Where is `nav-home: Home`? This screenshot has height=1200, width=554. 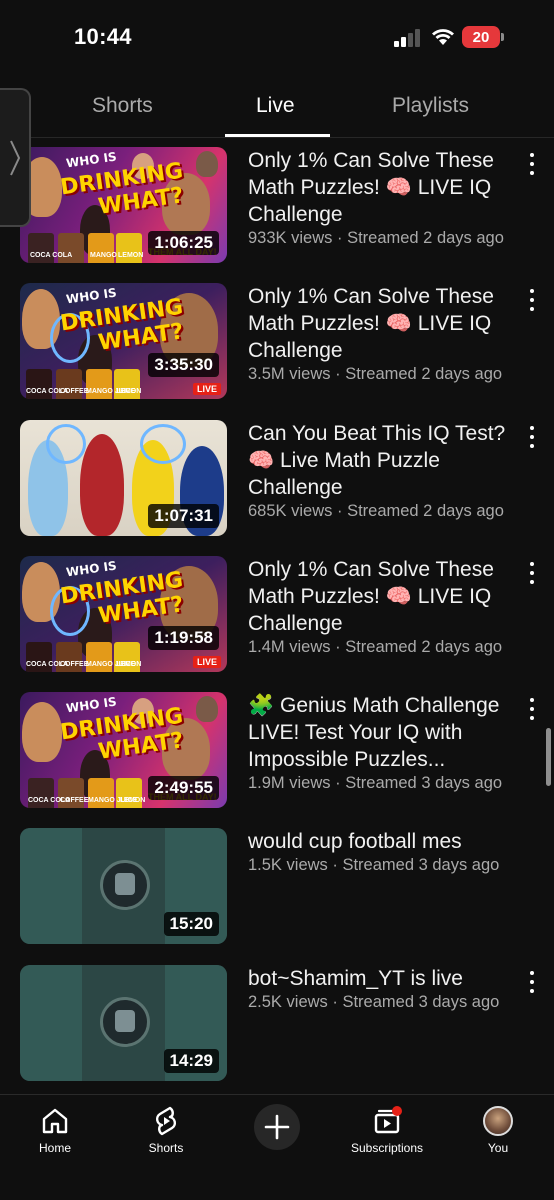
nav-home: Home is located at coordinates (55, 1130).